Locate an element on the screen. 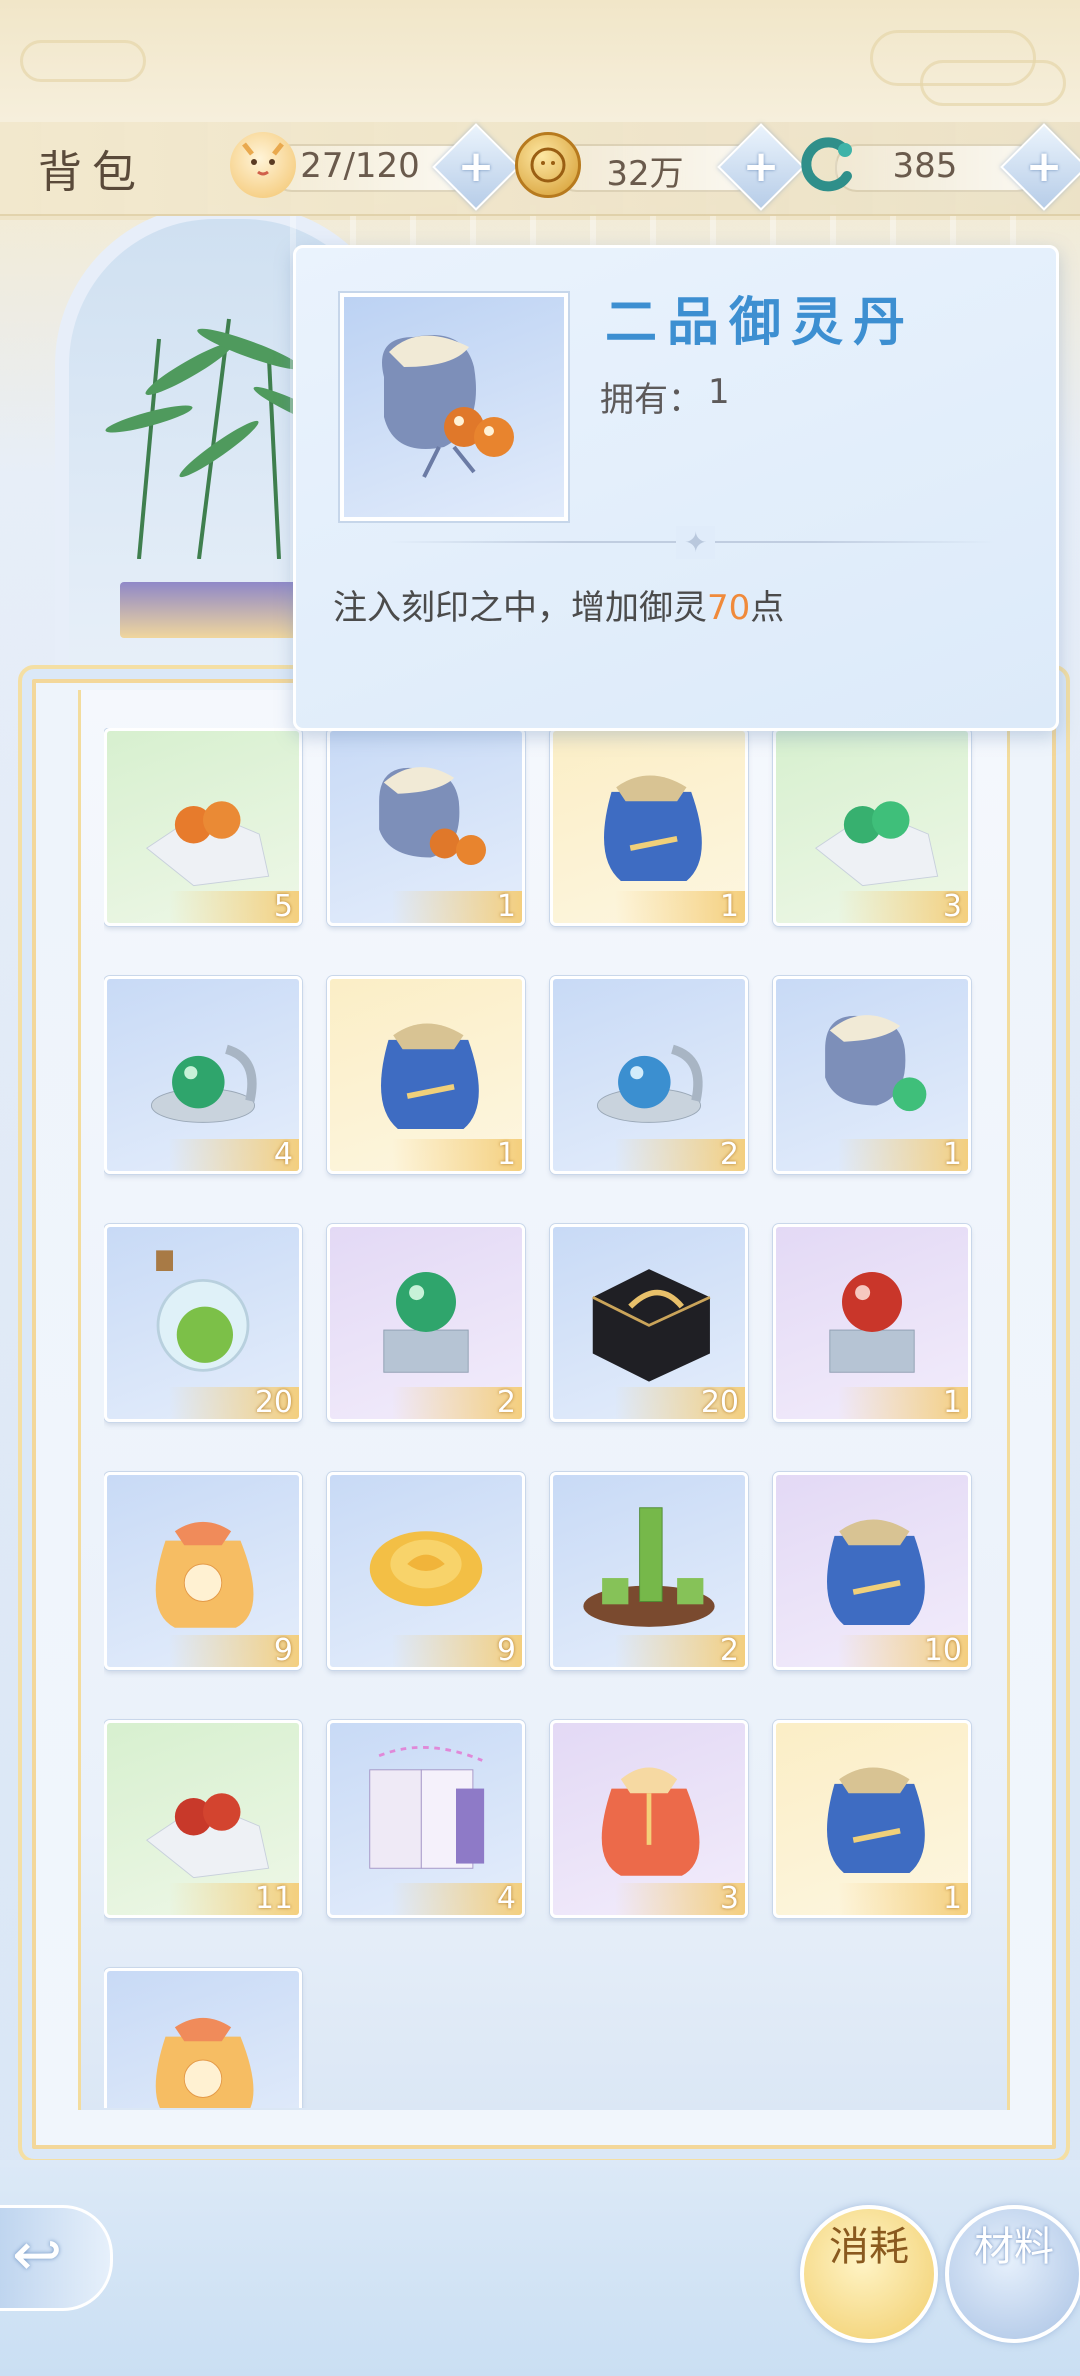  blue-orb-in-case-icon is located at coordinates (649, 1083).